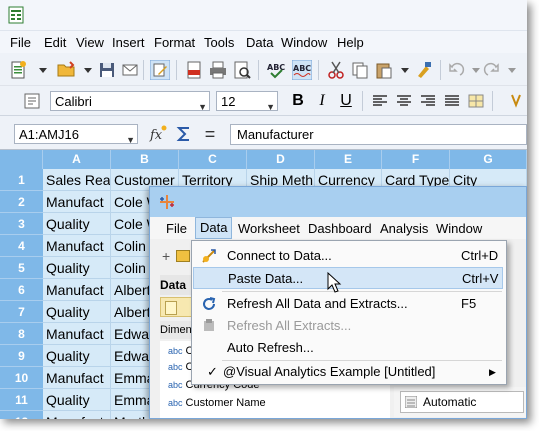  Describe the element at coordinates (304, 42) in the screenshot. I see `menu-window: Window` at that location.